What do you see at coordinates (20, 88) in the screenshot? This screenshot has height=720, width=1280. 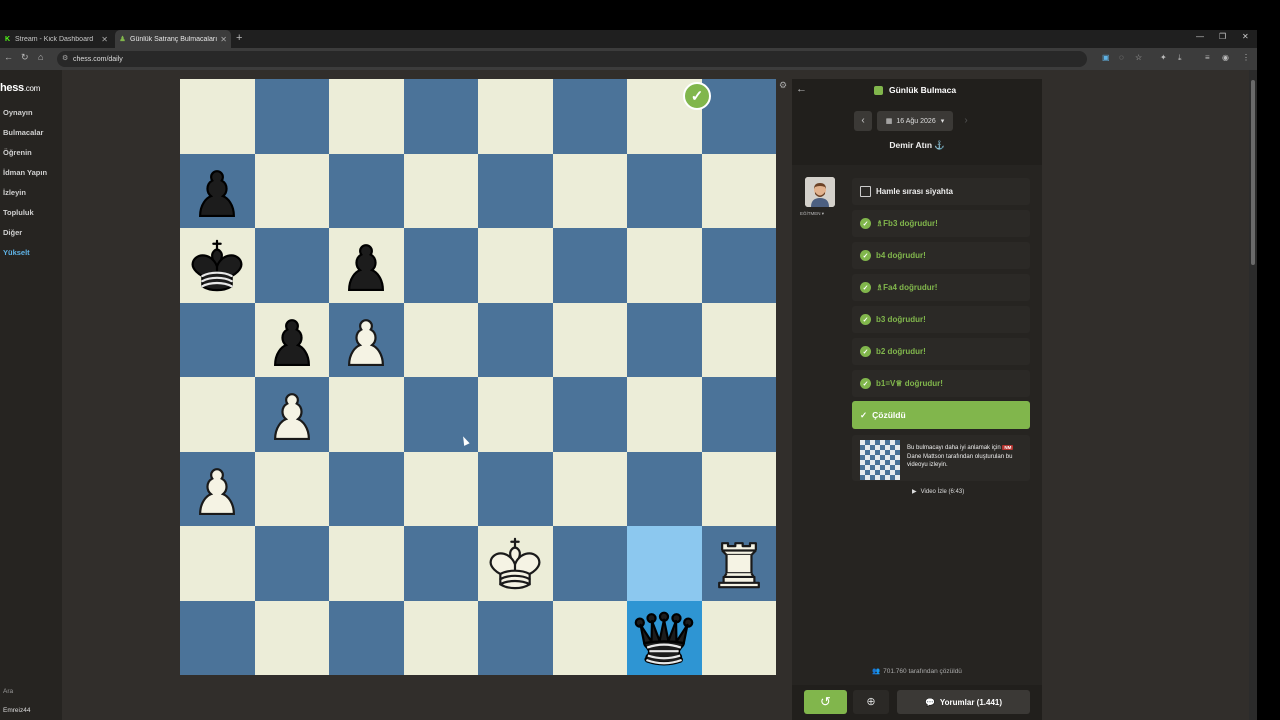 I see `chess-logo: hess.com` at bounding box center [20, 88].